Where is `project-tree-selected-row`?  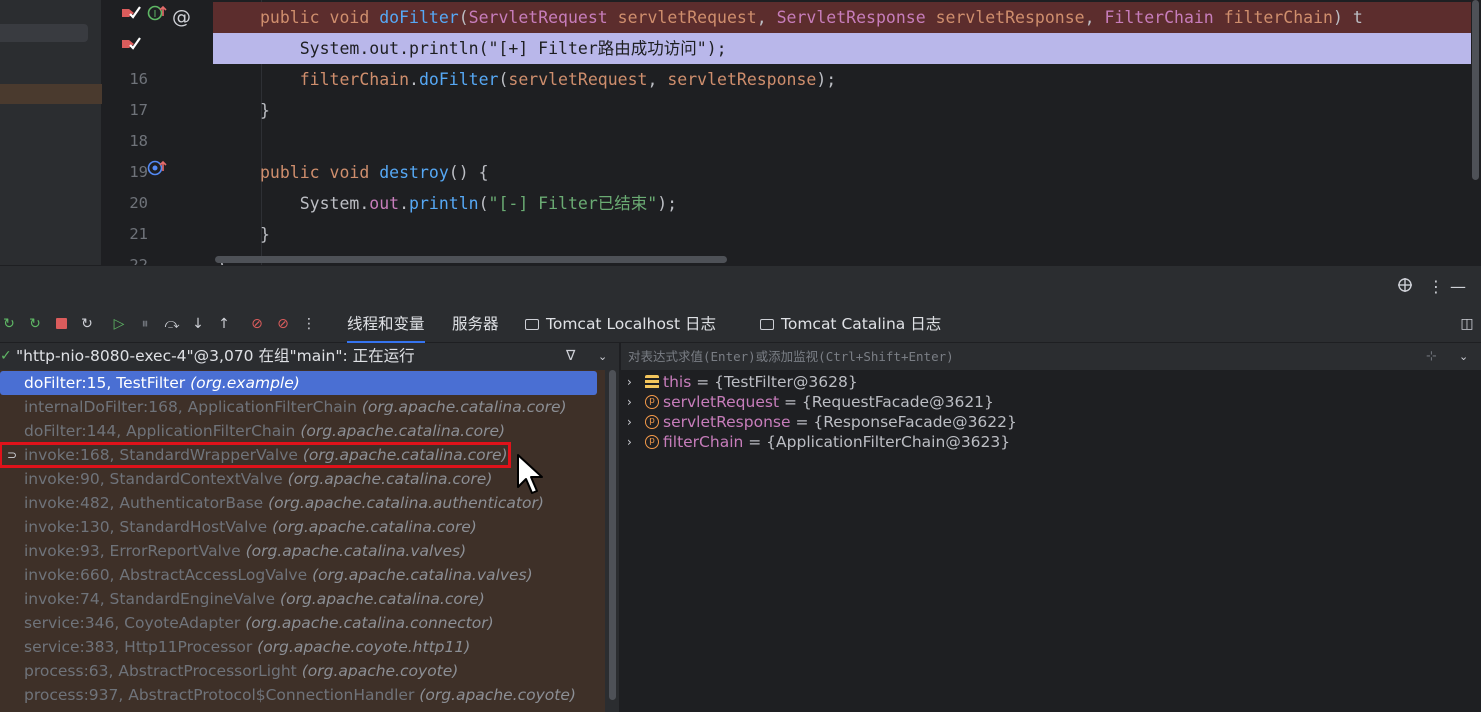
project-tree-selected-row is located at coordinates (51, 94).